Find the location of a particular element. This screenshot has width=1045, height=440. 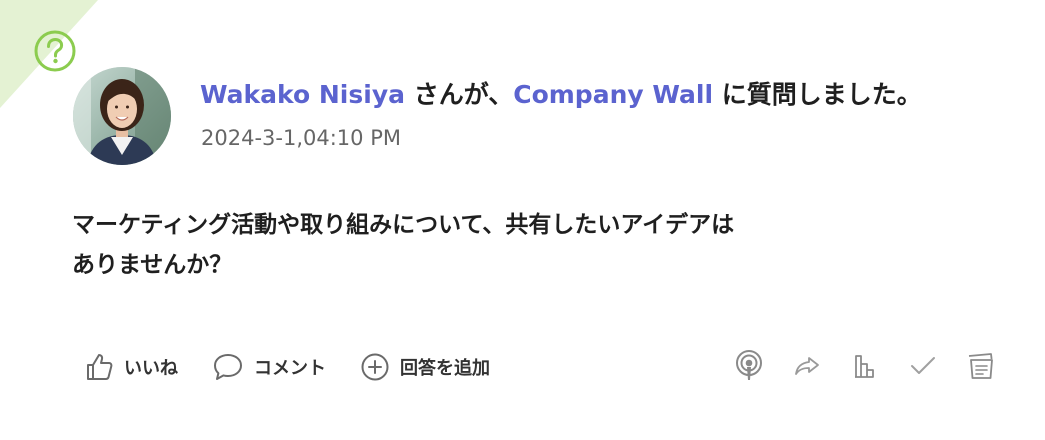

stats-button is located at coordinates (865, 366).